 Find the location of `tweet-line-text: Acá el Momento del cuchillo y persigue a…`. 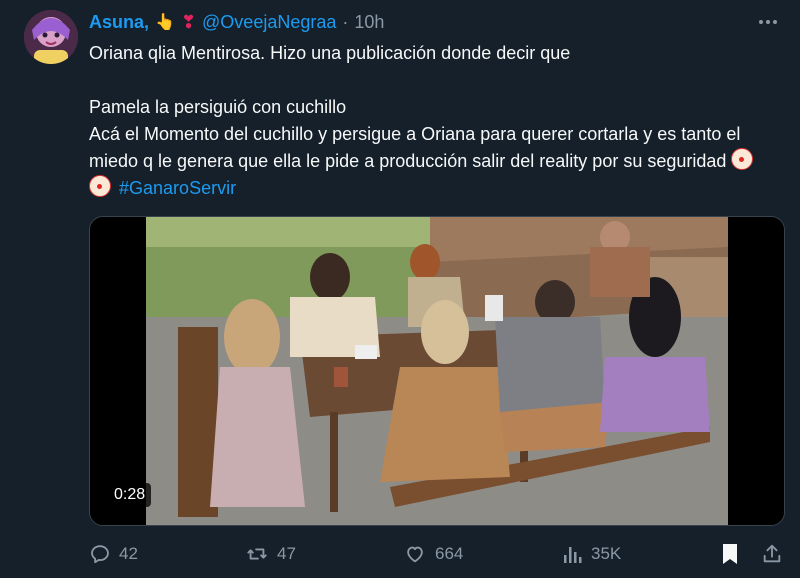

tweet-line-text: Acá el Momento del cuchillo y persigue a… is located at coordinates (415, 147).